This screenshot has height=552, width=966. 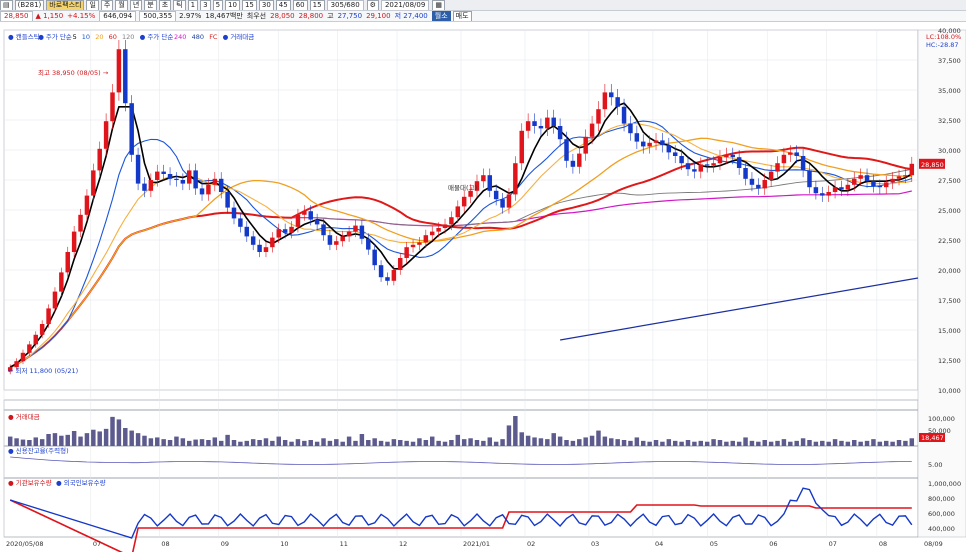 What do you see at coordinates (179, 5) in the screenshot?
I see `period-button-6: 틱` at bounding box center [179, 5].